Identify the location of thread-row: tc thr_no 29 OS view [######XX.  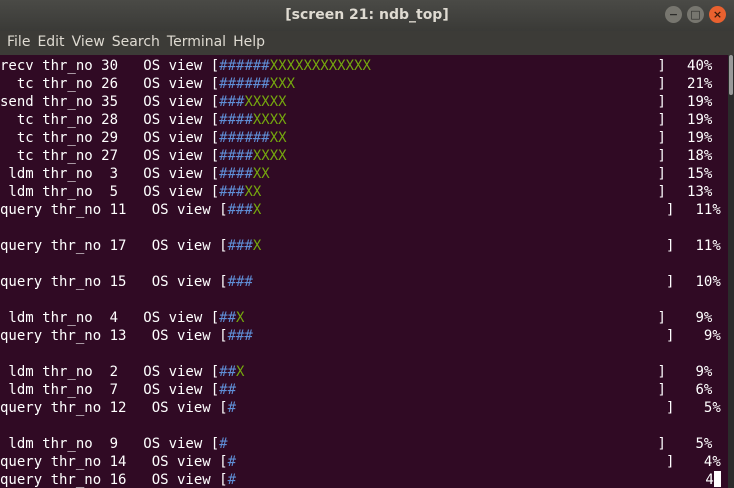
(143, 138).